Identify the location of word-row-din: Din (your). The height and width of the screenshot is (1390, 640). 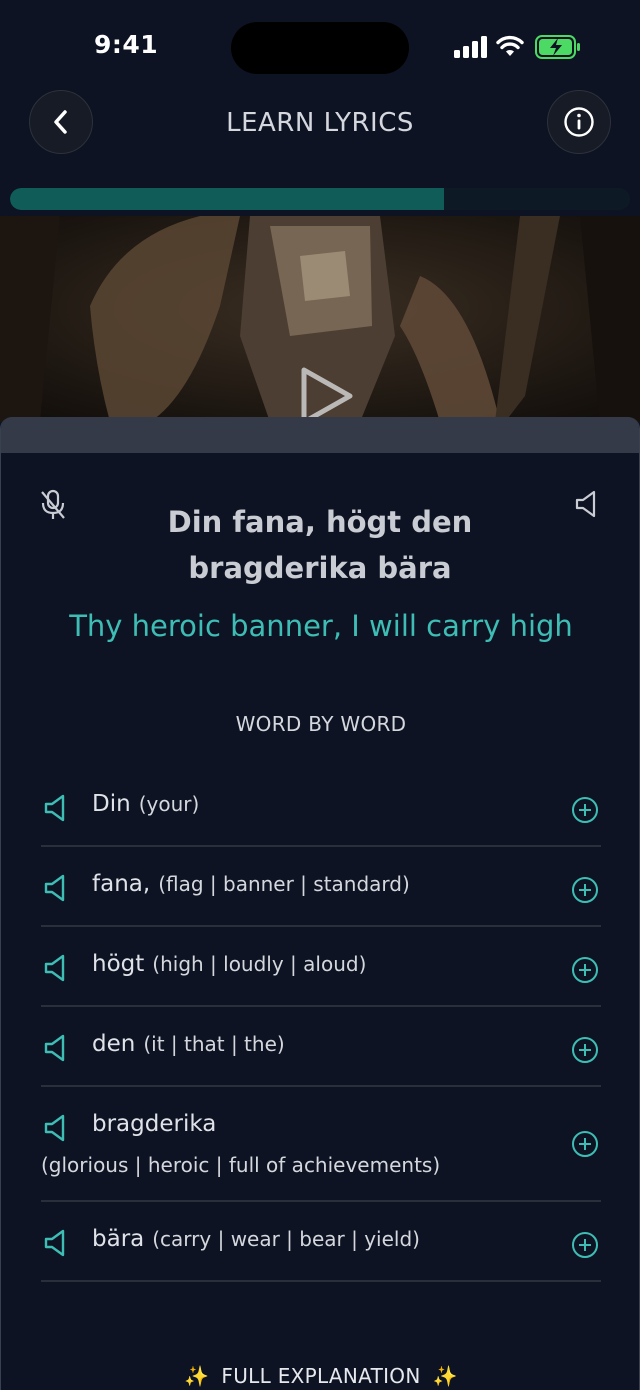
(321, 807).